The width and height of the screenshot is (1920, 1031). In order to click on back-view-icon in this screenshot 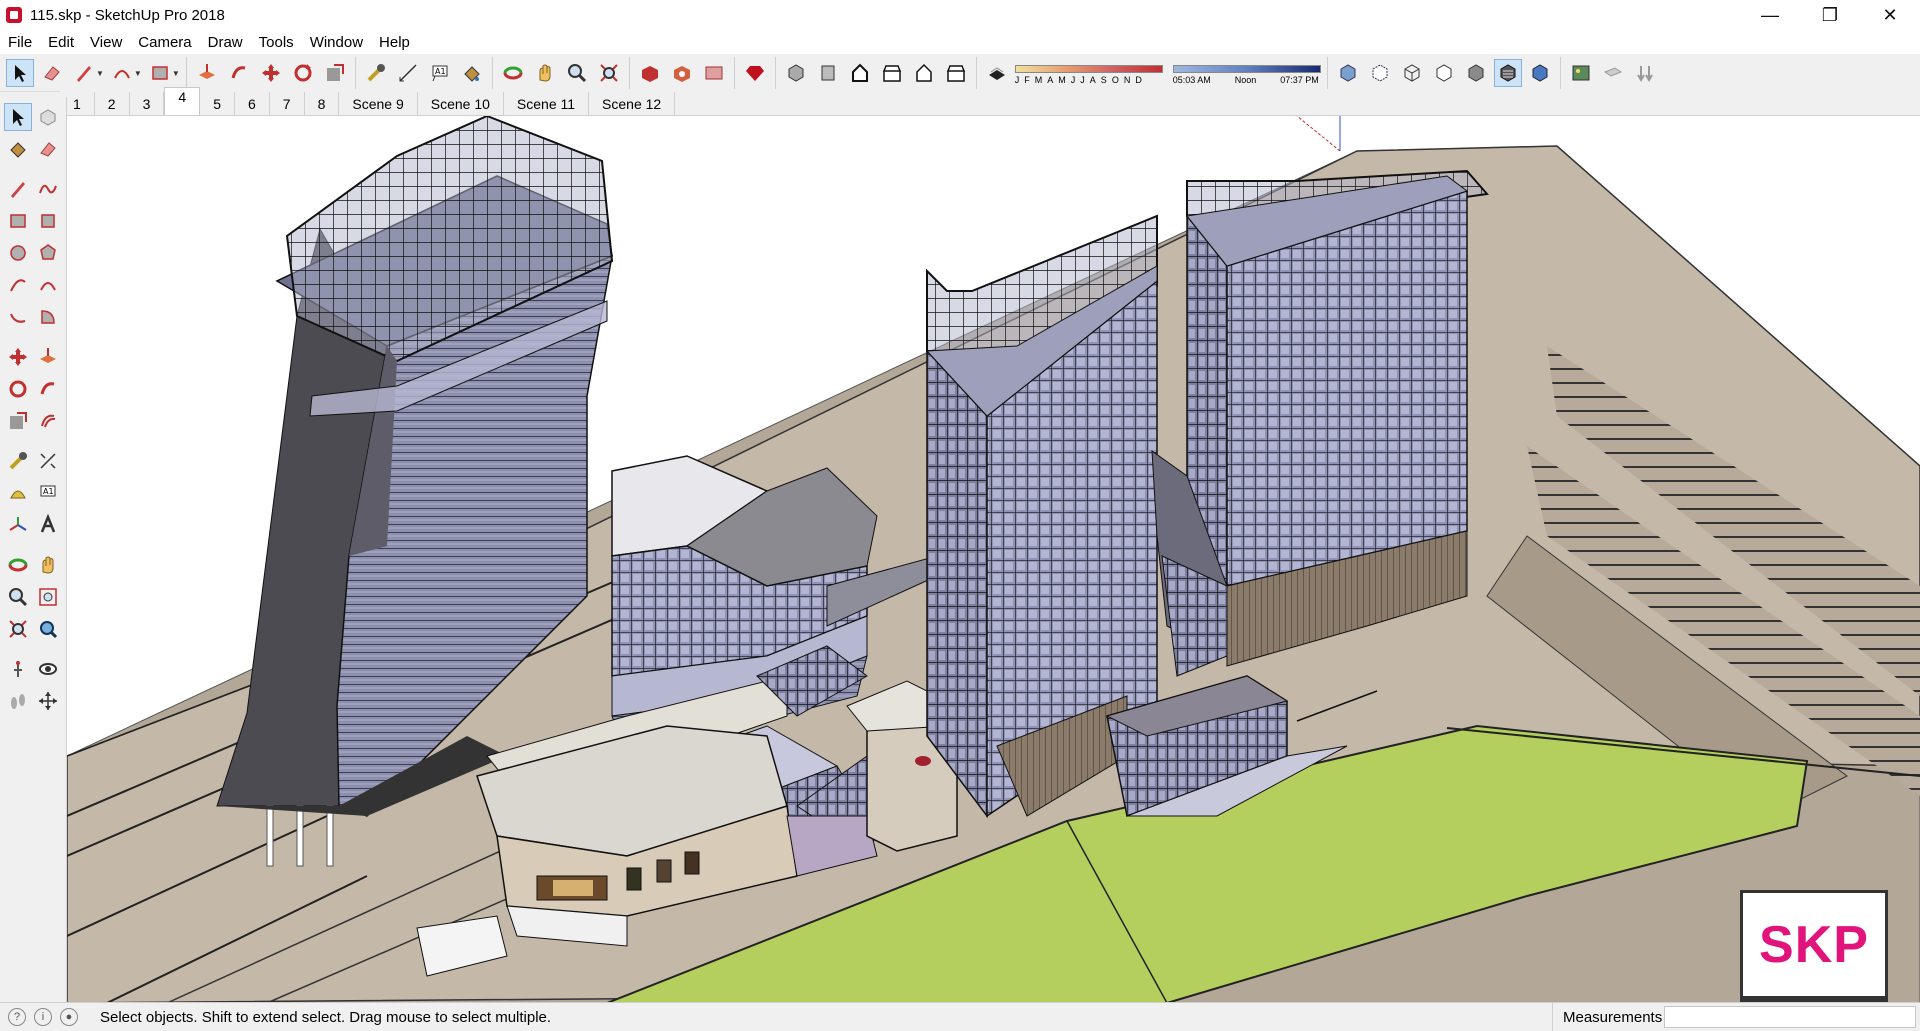, I will do `click(924, 73)`.